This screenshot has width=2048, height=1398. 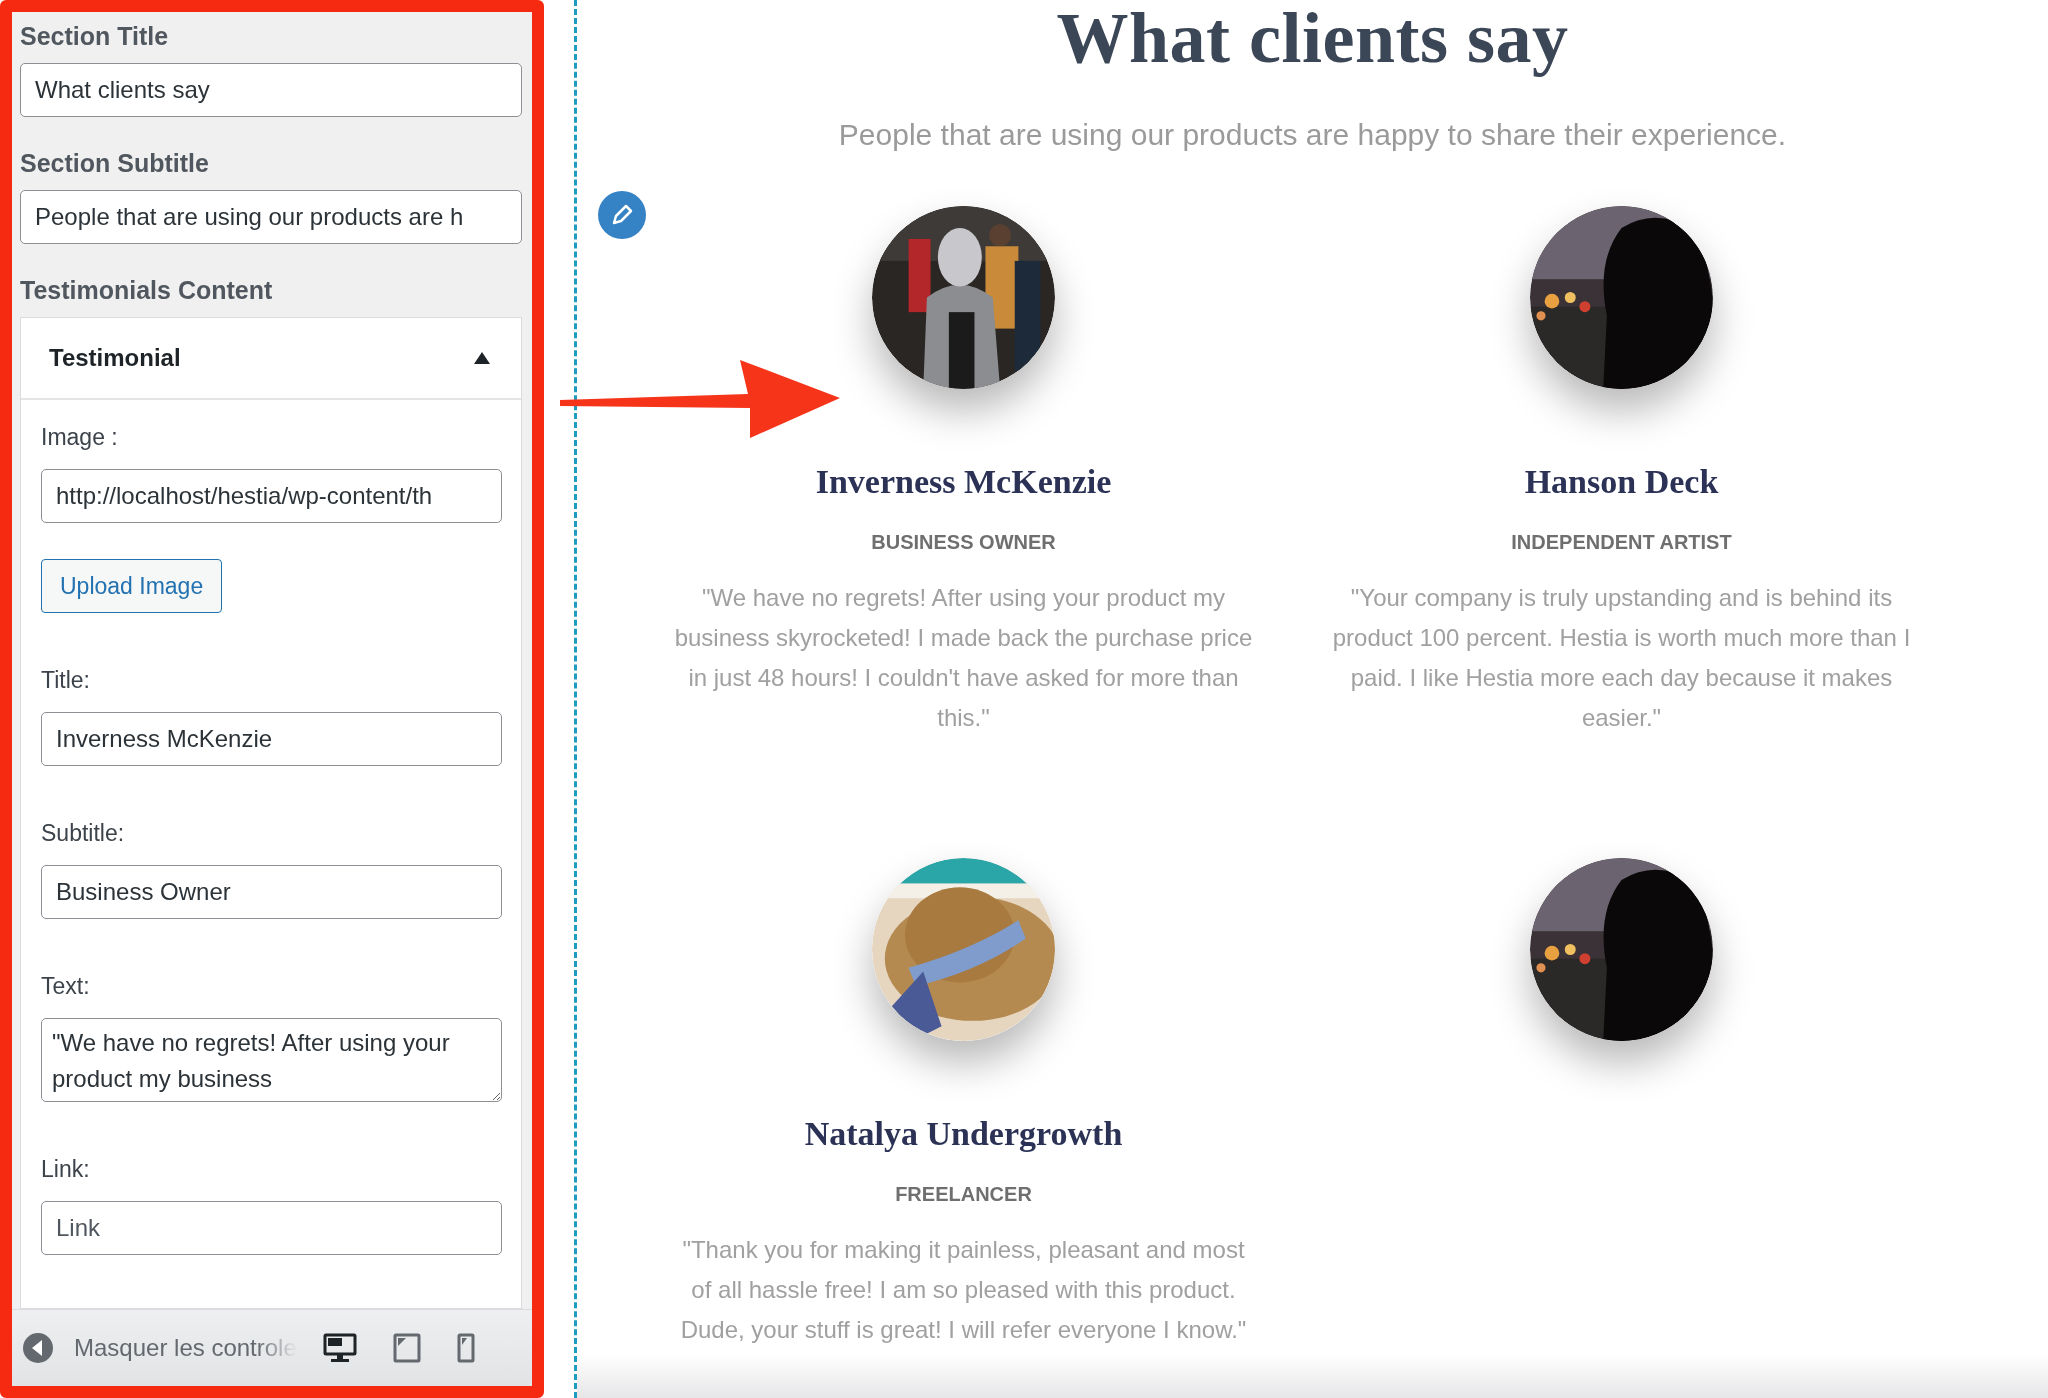 What do you see at coordinates (115, 163) in the screenshot?
I see `field-label: Section Subtitle` at bounding box center [115, 163].